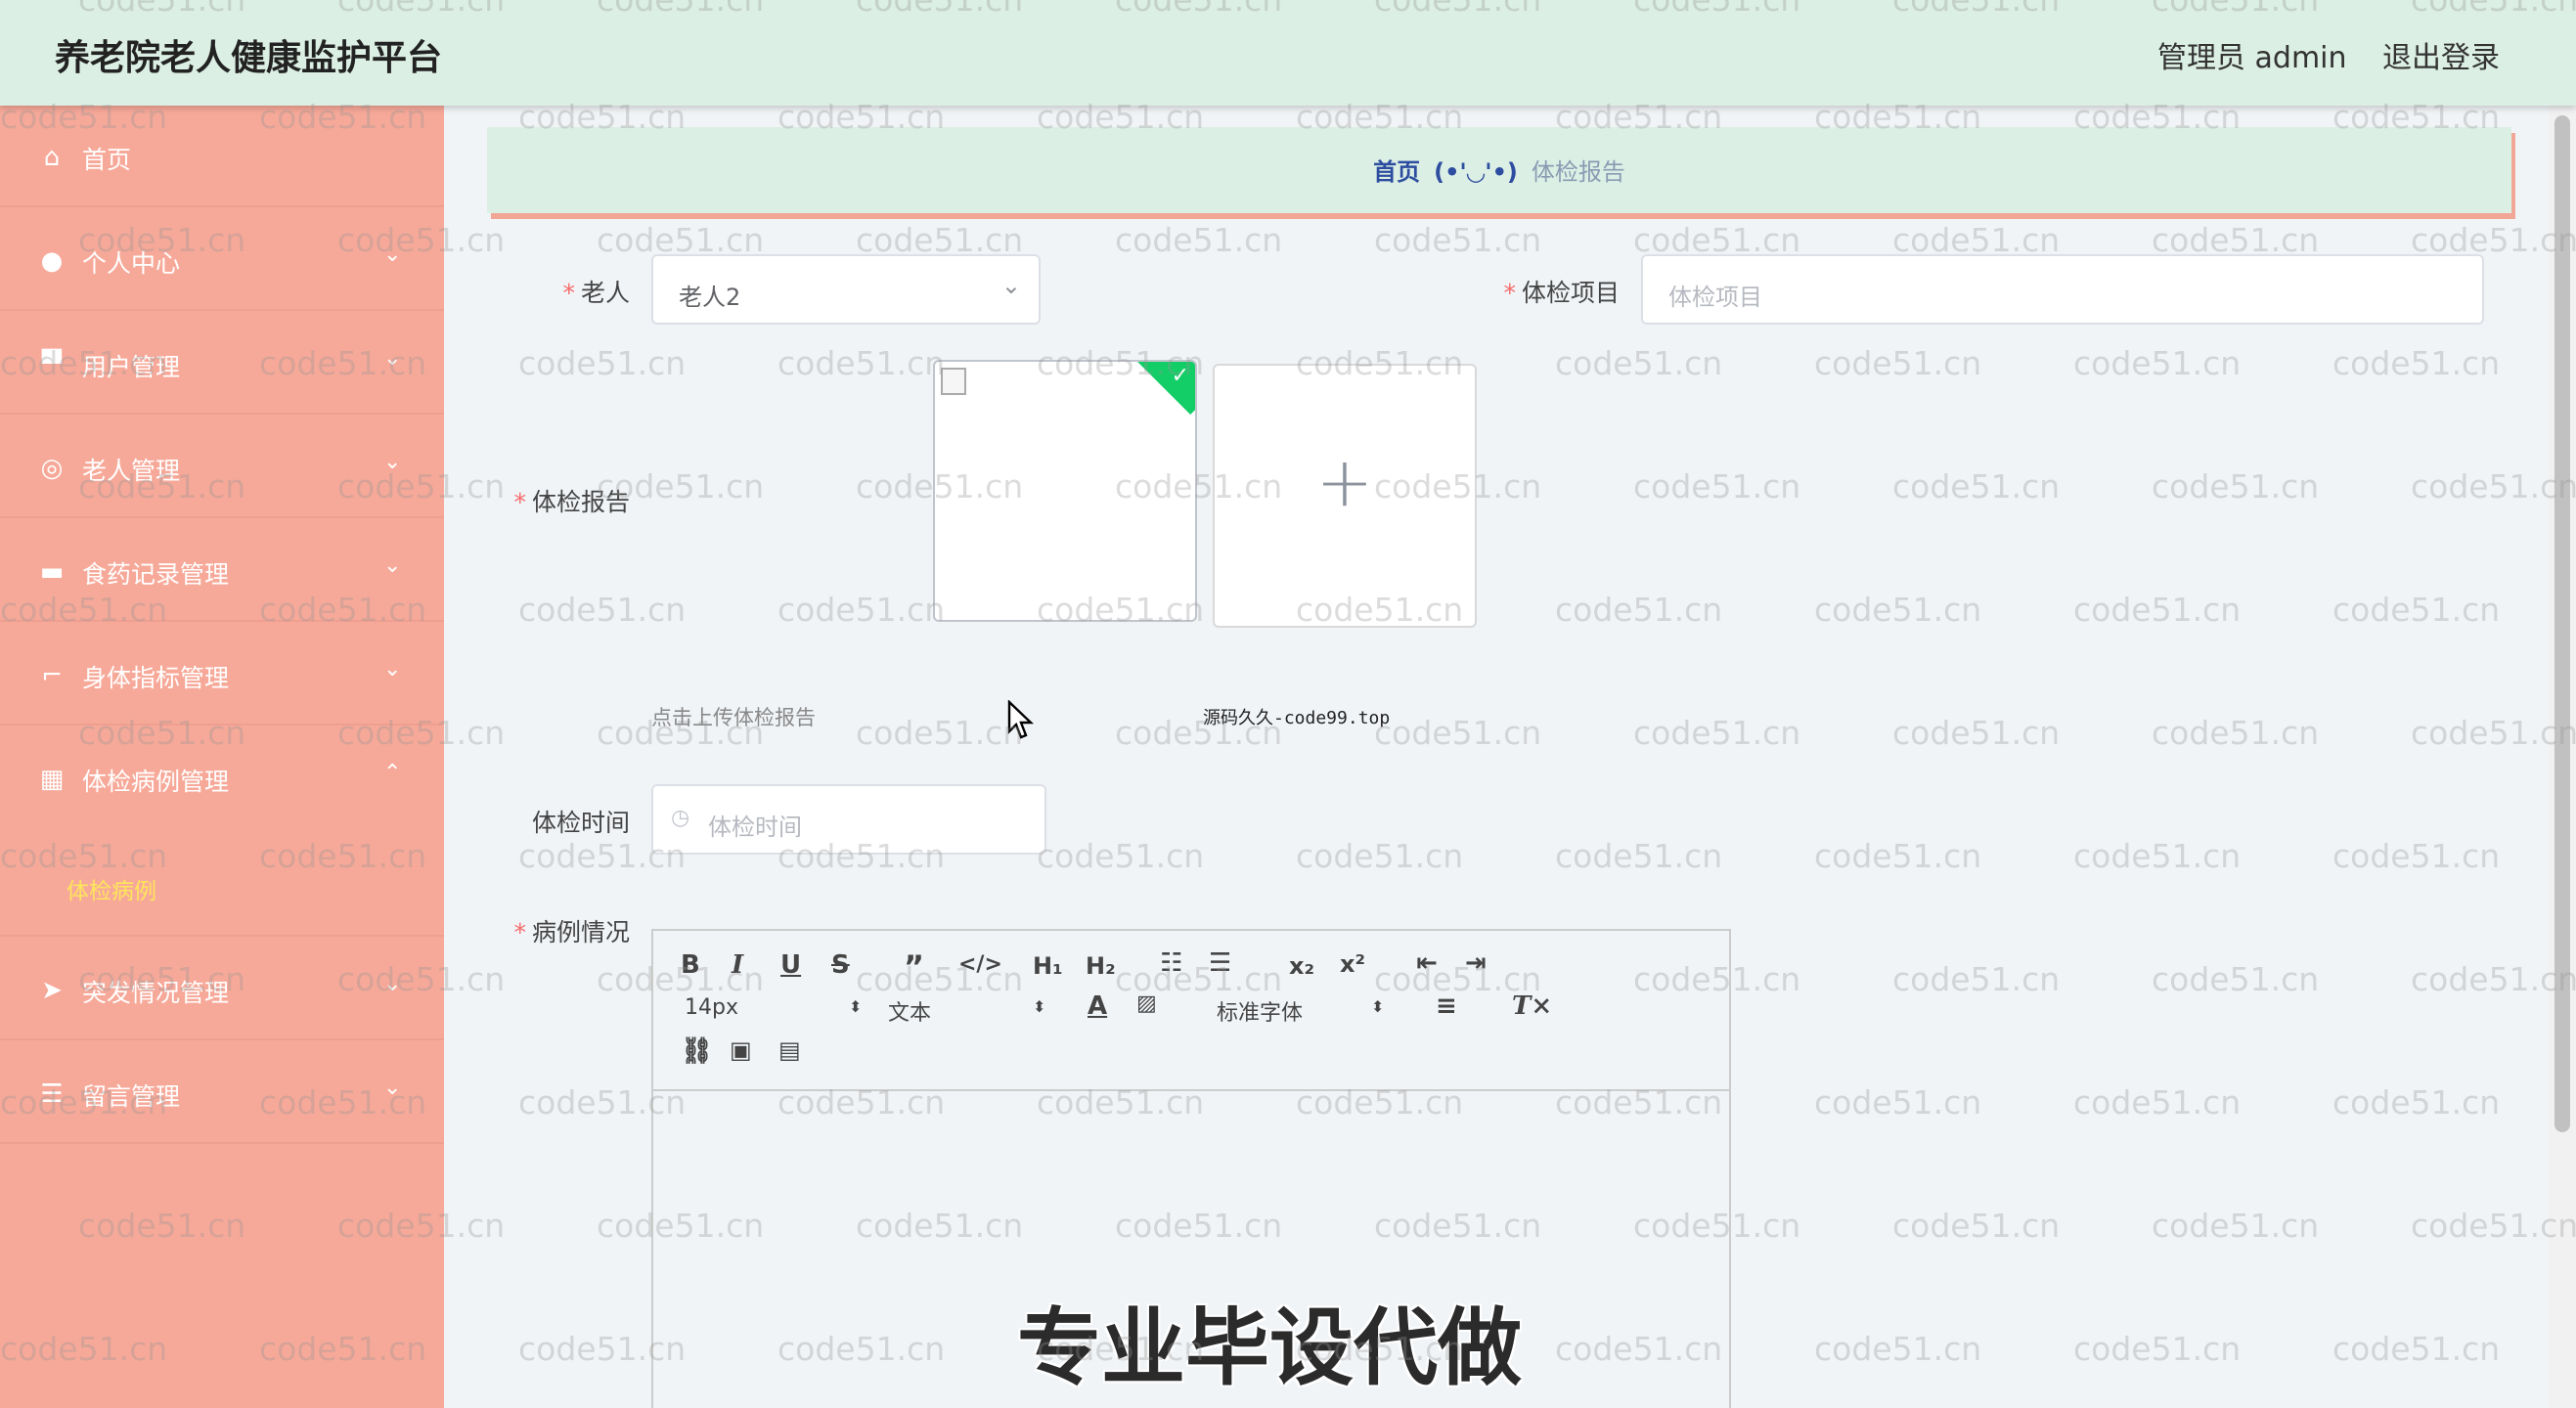  Describe the element at coordinates (741, 1050) in the screenshot. I see `image-icon: ▣` at that location.